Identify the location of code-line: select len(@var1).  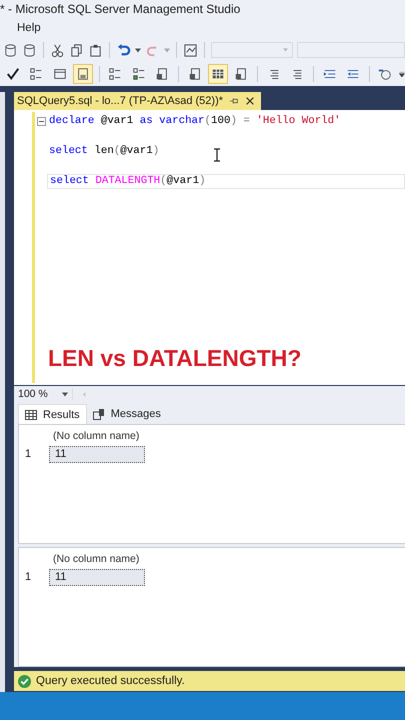
(104, 151).